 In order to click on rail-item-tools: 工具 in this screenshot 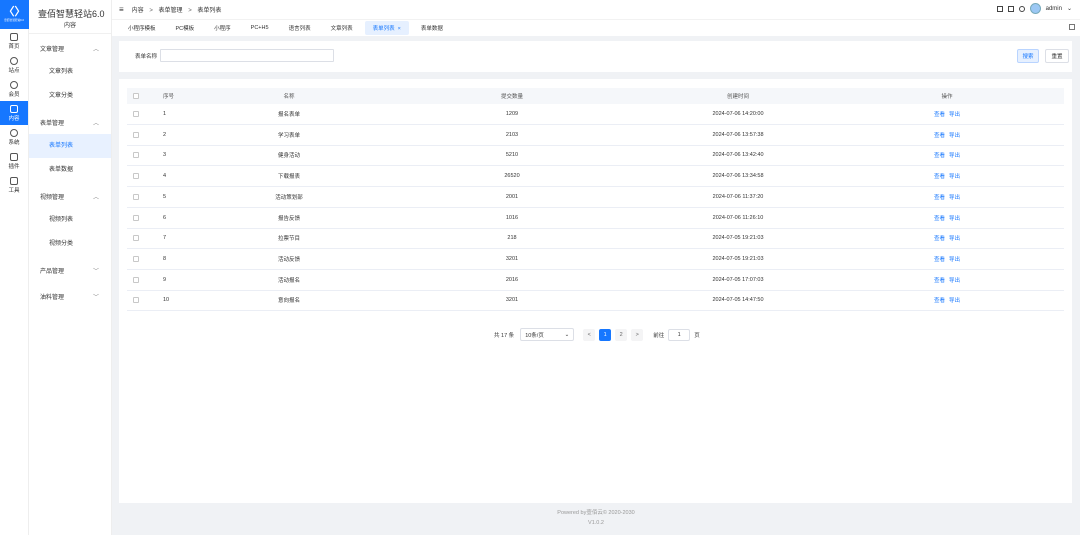, I will do `click(14, 185)`.